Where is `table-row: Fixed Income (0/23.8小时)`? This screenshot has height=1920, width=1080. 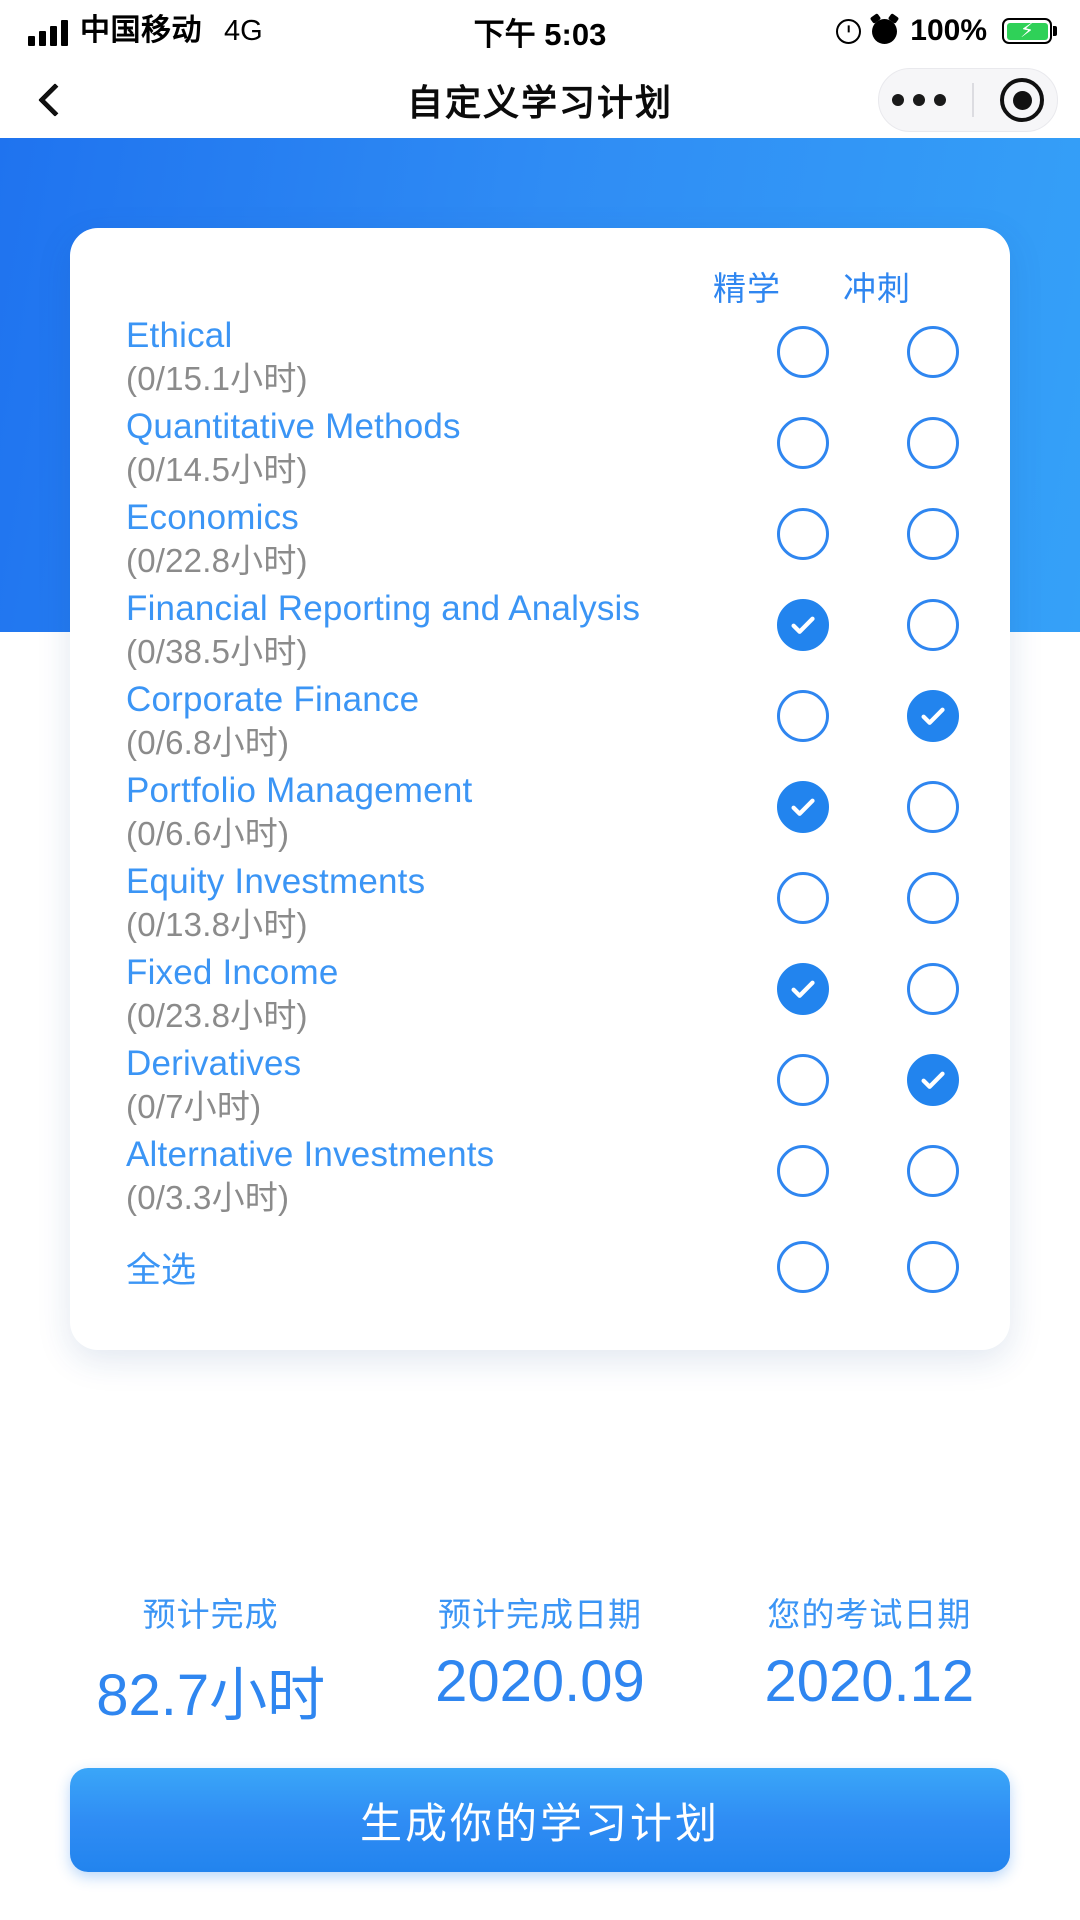
table-row: Fixed Income (0/23.8小时) is located at coordinates (568, 996).